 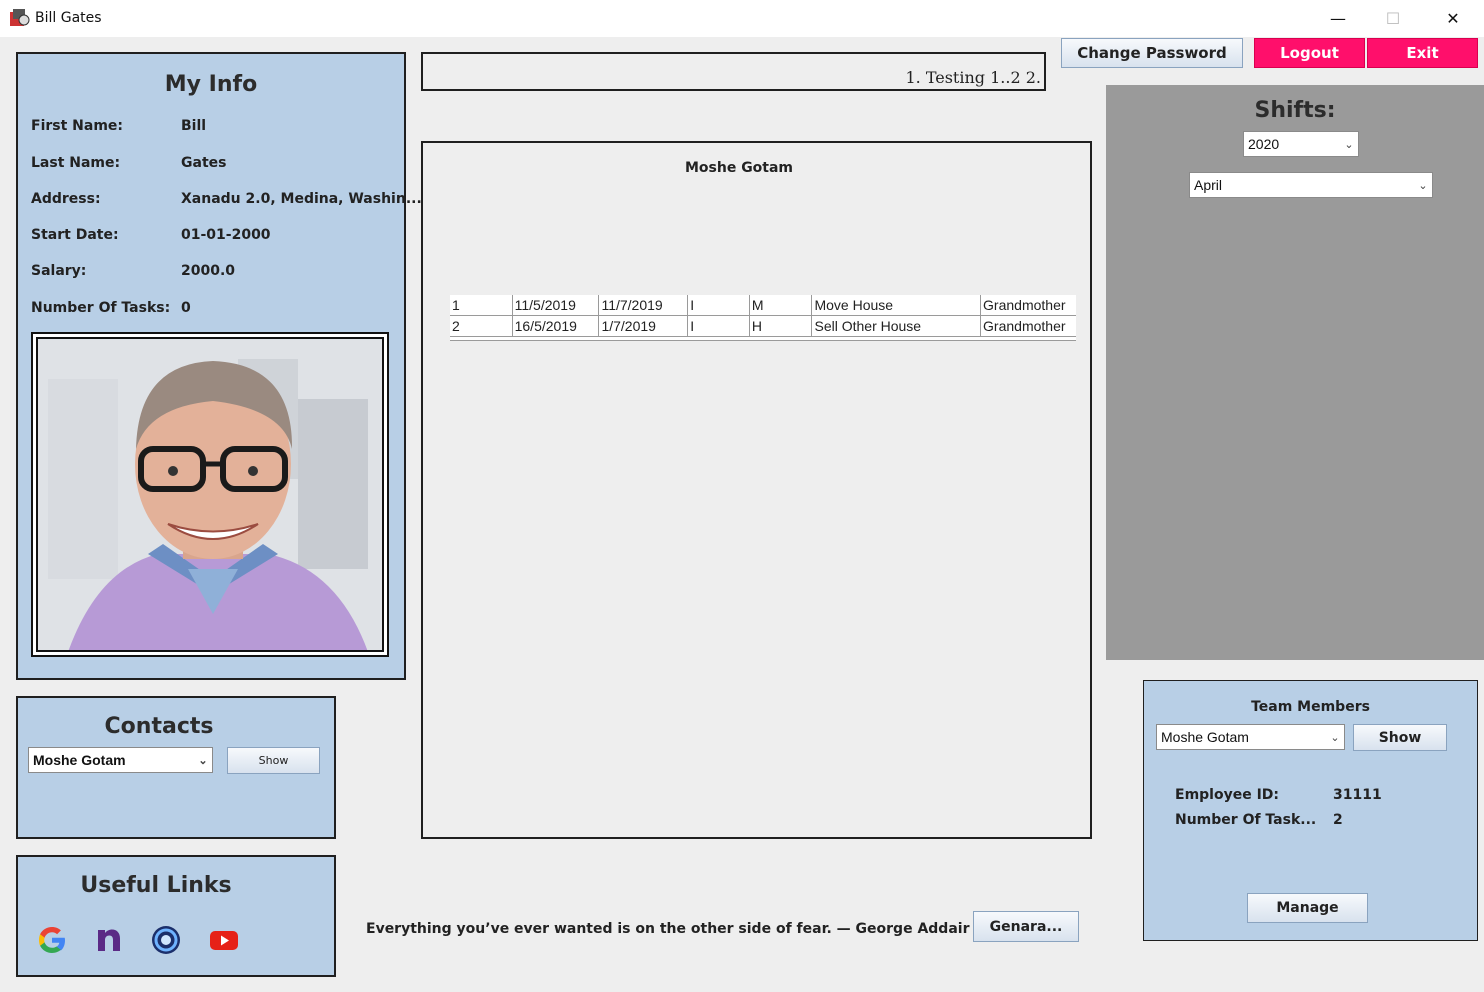 I want to click on salary-value: 2000.0, so click(x=208, y=271).